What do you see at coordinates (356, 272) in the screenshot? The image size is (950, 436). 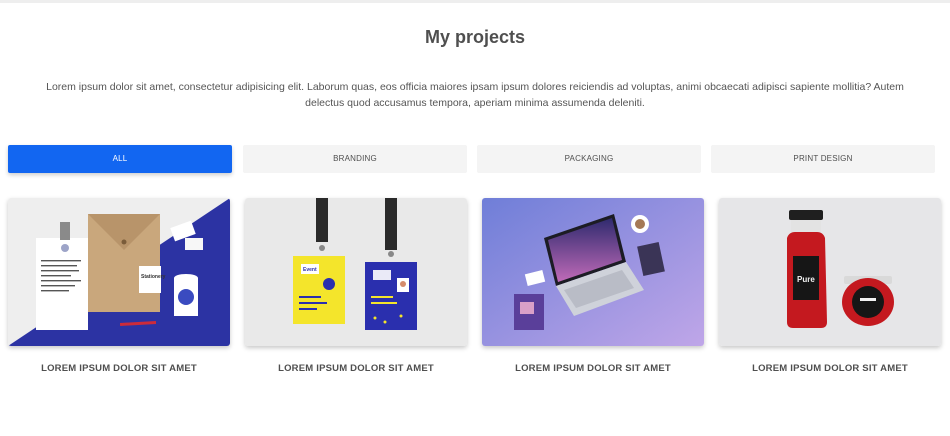 I see `project-image-id-badges: Event` at bounding box center [356, 272].